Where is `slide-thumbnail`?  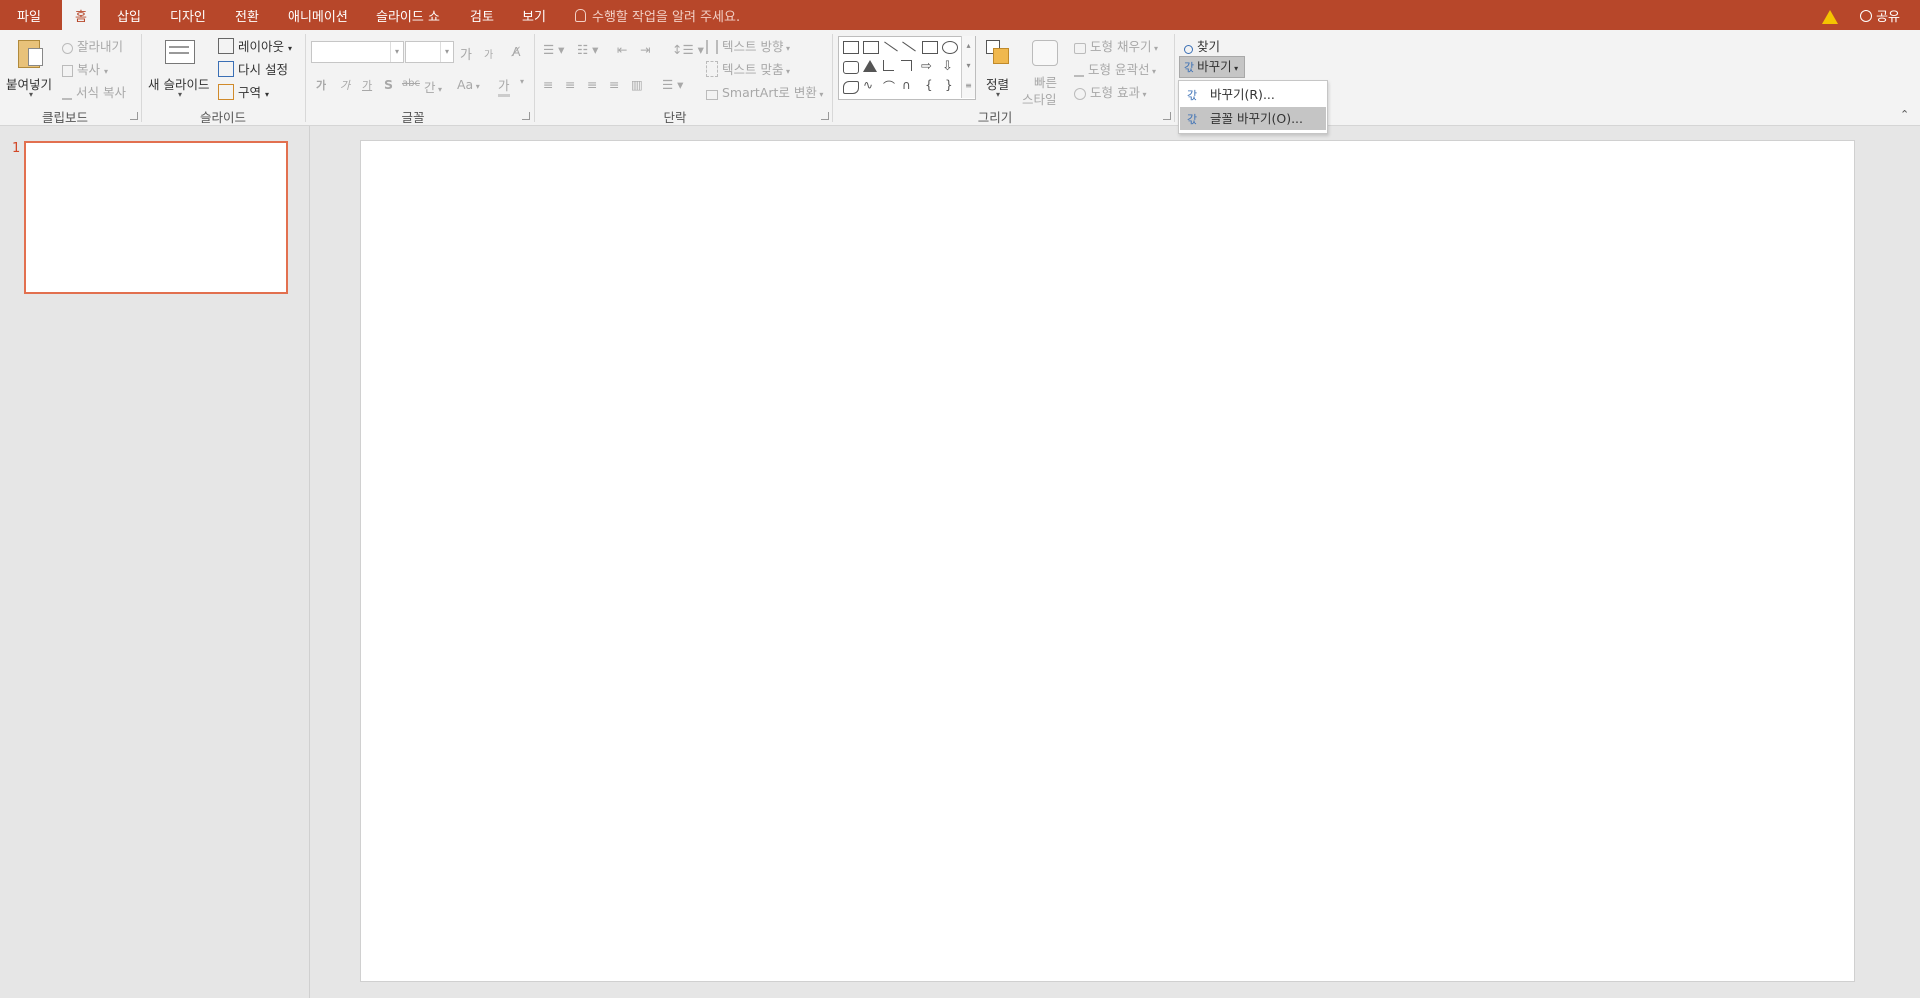
slide-thumbnail is located at coordinates (156, 217).